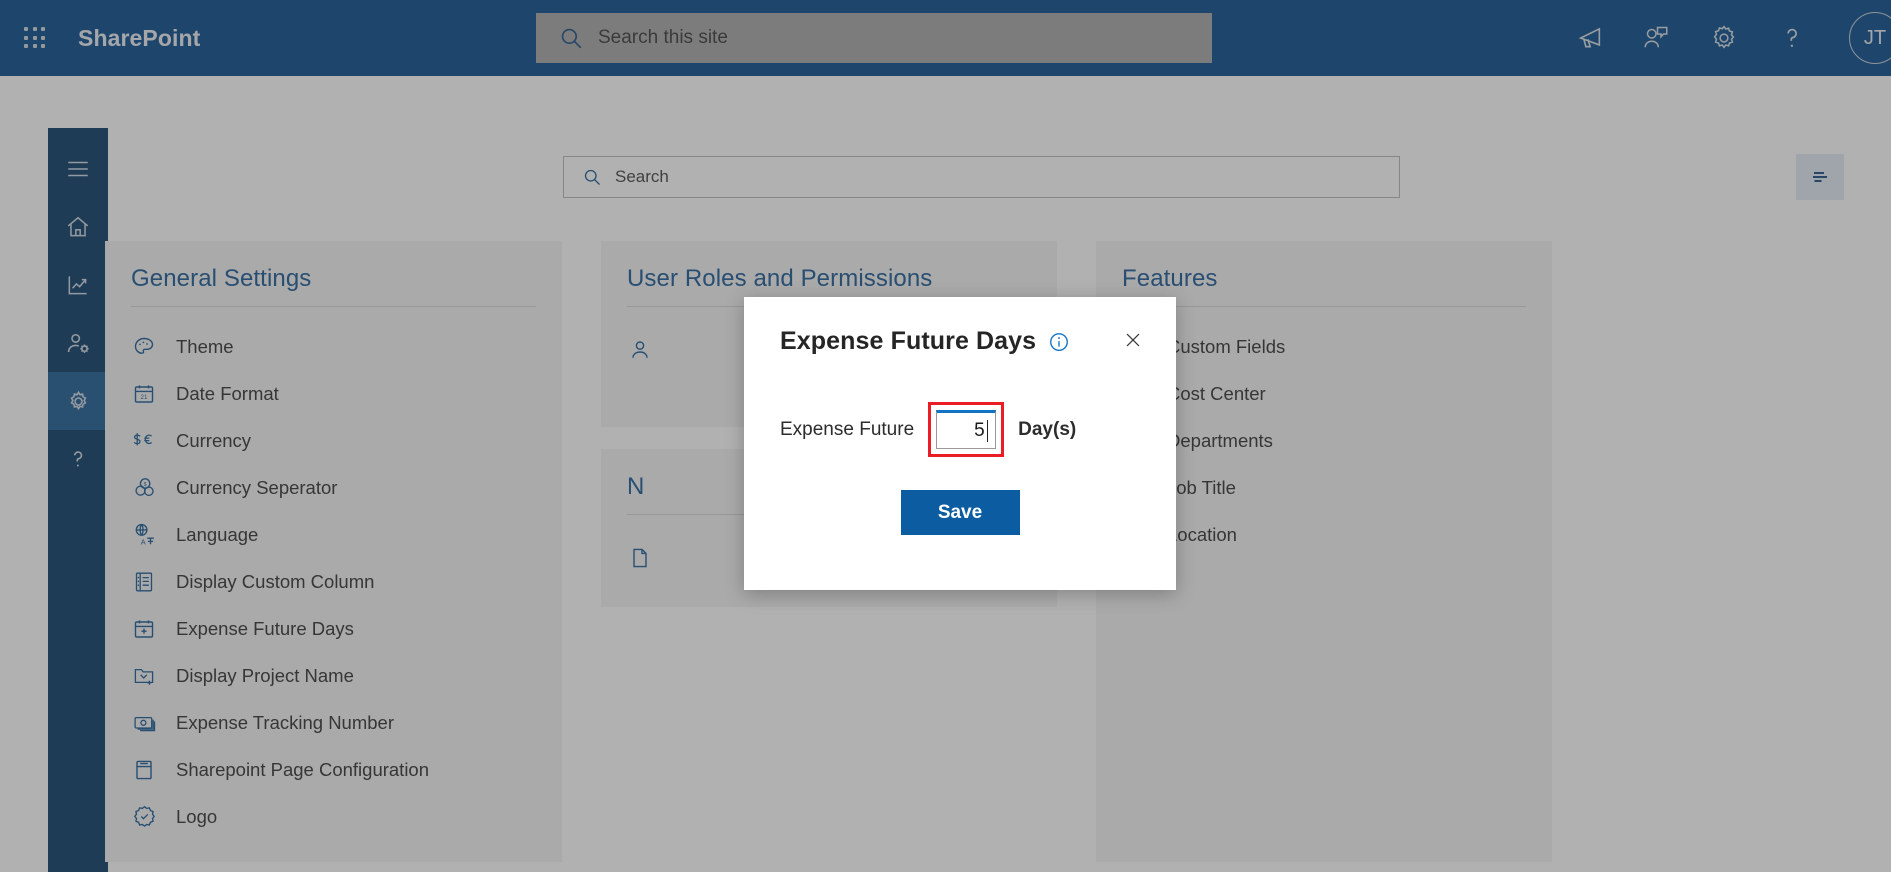  I want to click on dialog-actions: Save, so click(960, 512).